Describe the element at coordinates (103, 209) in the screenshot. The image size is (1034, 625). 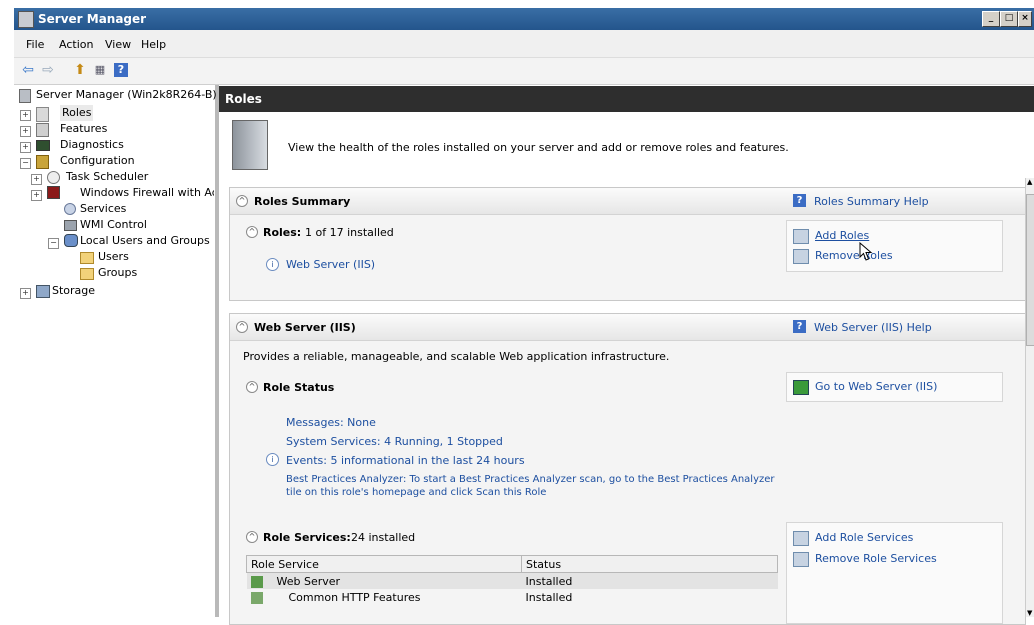
I see `tree-item-services: Services` at that location.